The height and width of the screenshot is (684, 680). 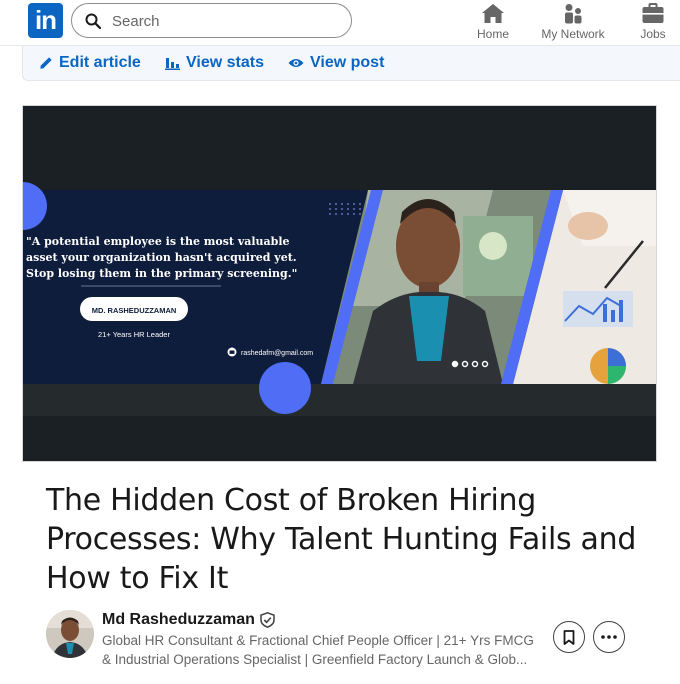 I want to click on search-icon, so click(x=93, y=21).